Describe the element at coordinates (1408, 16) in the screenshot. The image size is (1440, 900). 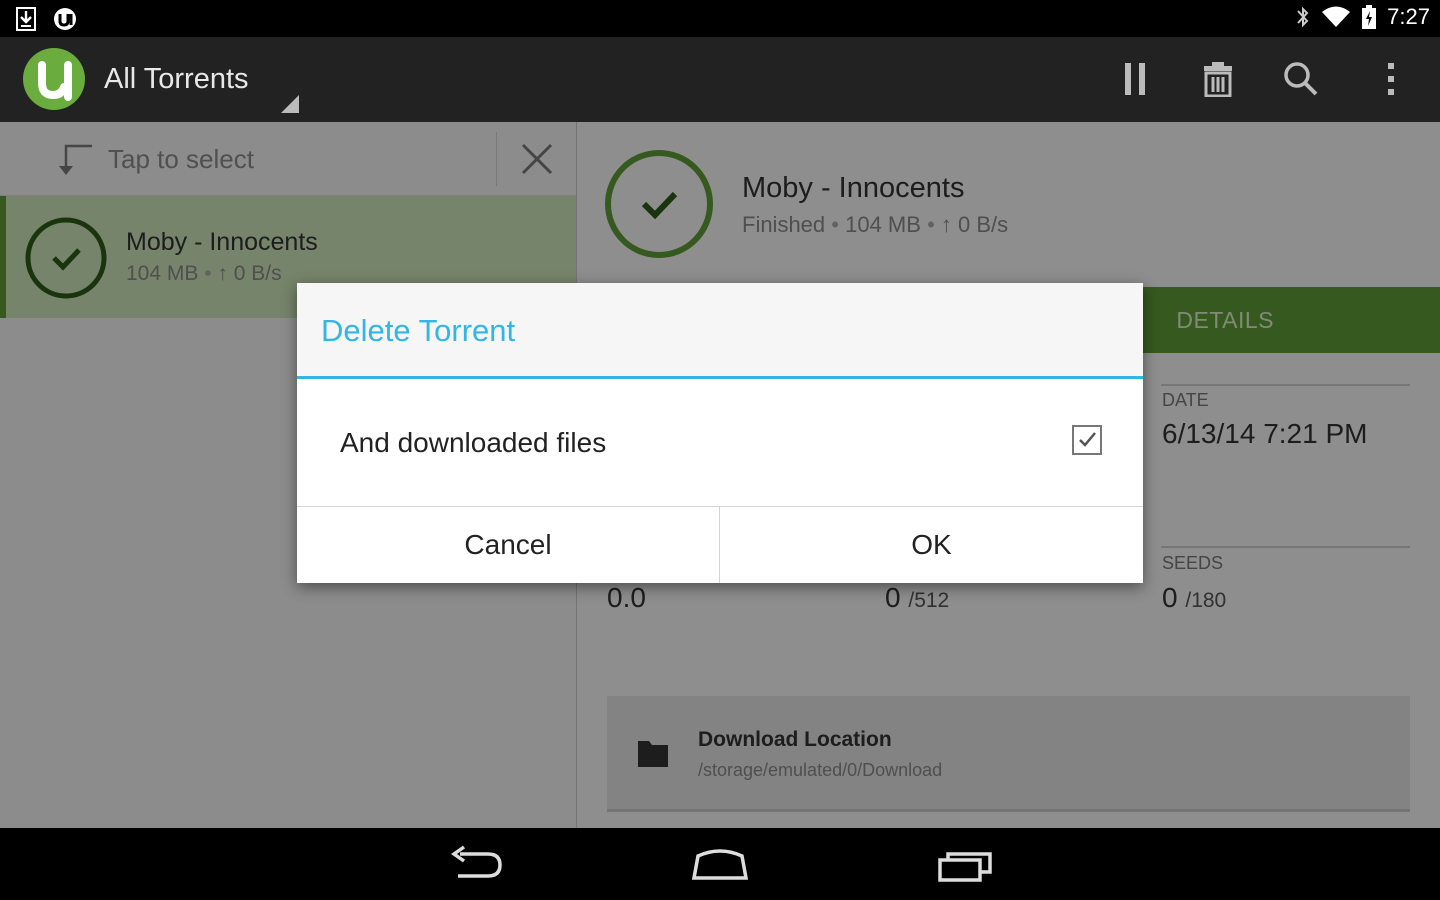
I see `clock: 7:27` at that location.